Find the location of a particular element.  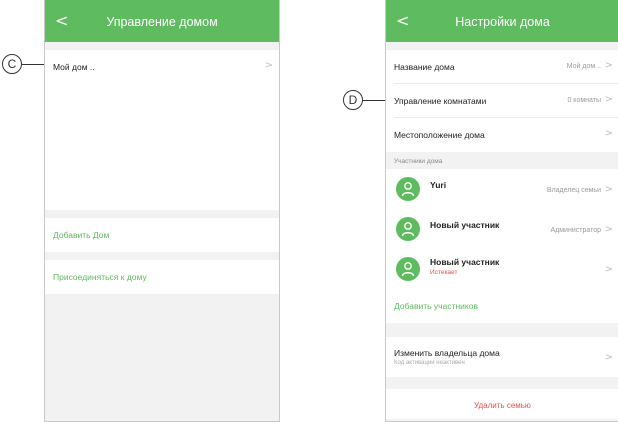

member-role: Администратор is located at coordinates (575, 230).